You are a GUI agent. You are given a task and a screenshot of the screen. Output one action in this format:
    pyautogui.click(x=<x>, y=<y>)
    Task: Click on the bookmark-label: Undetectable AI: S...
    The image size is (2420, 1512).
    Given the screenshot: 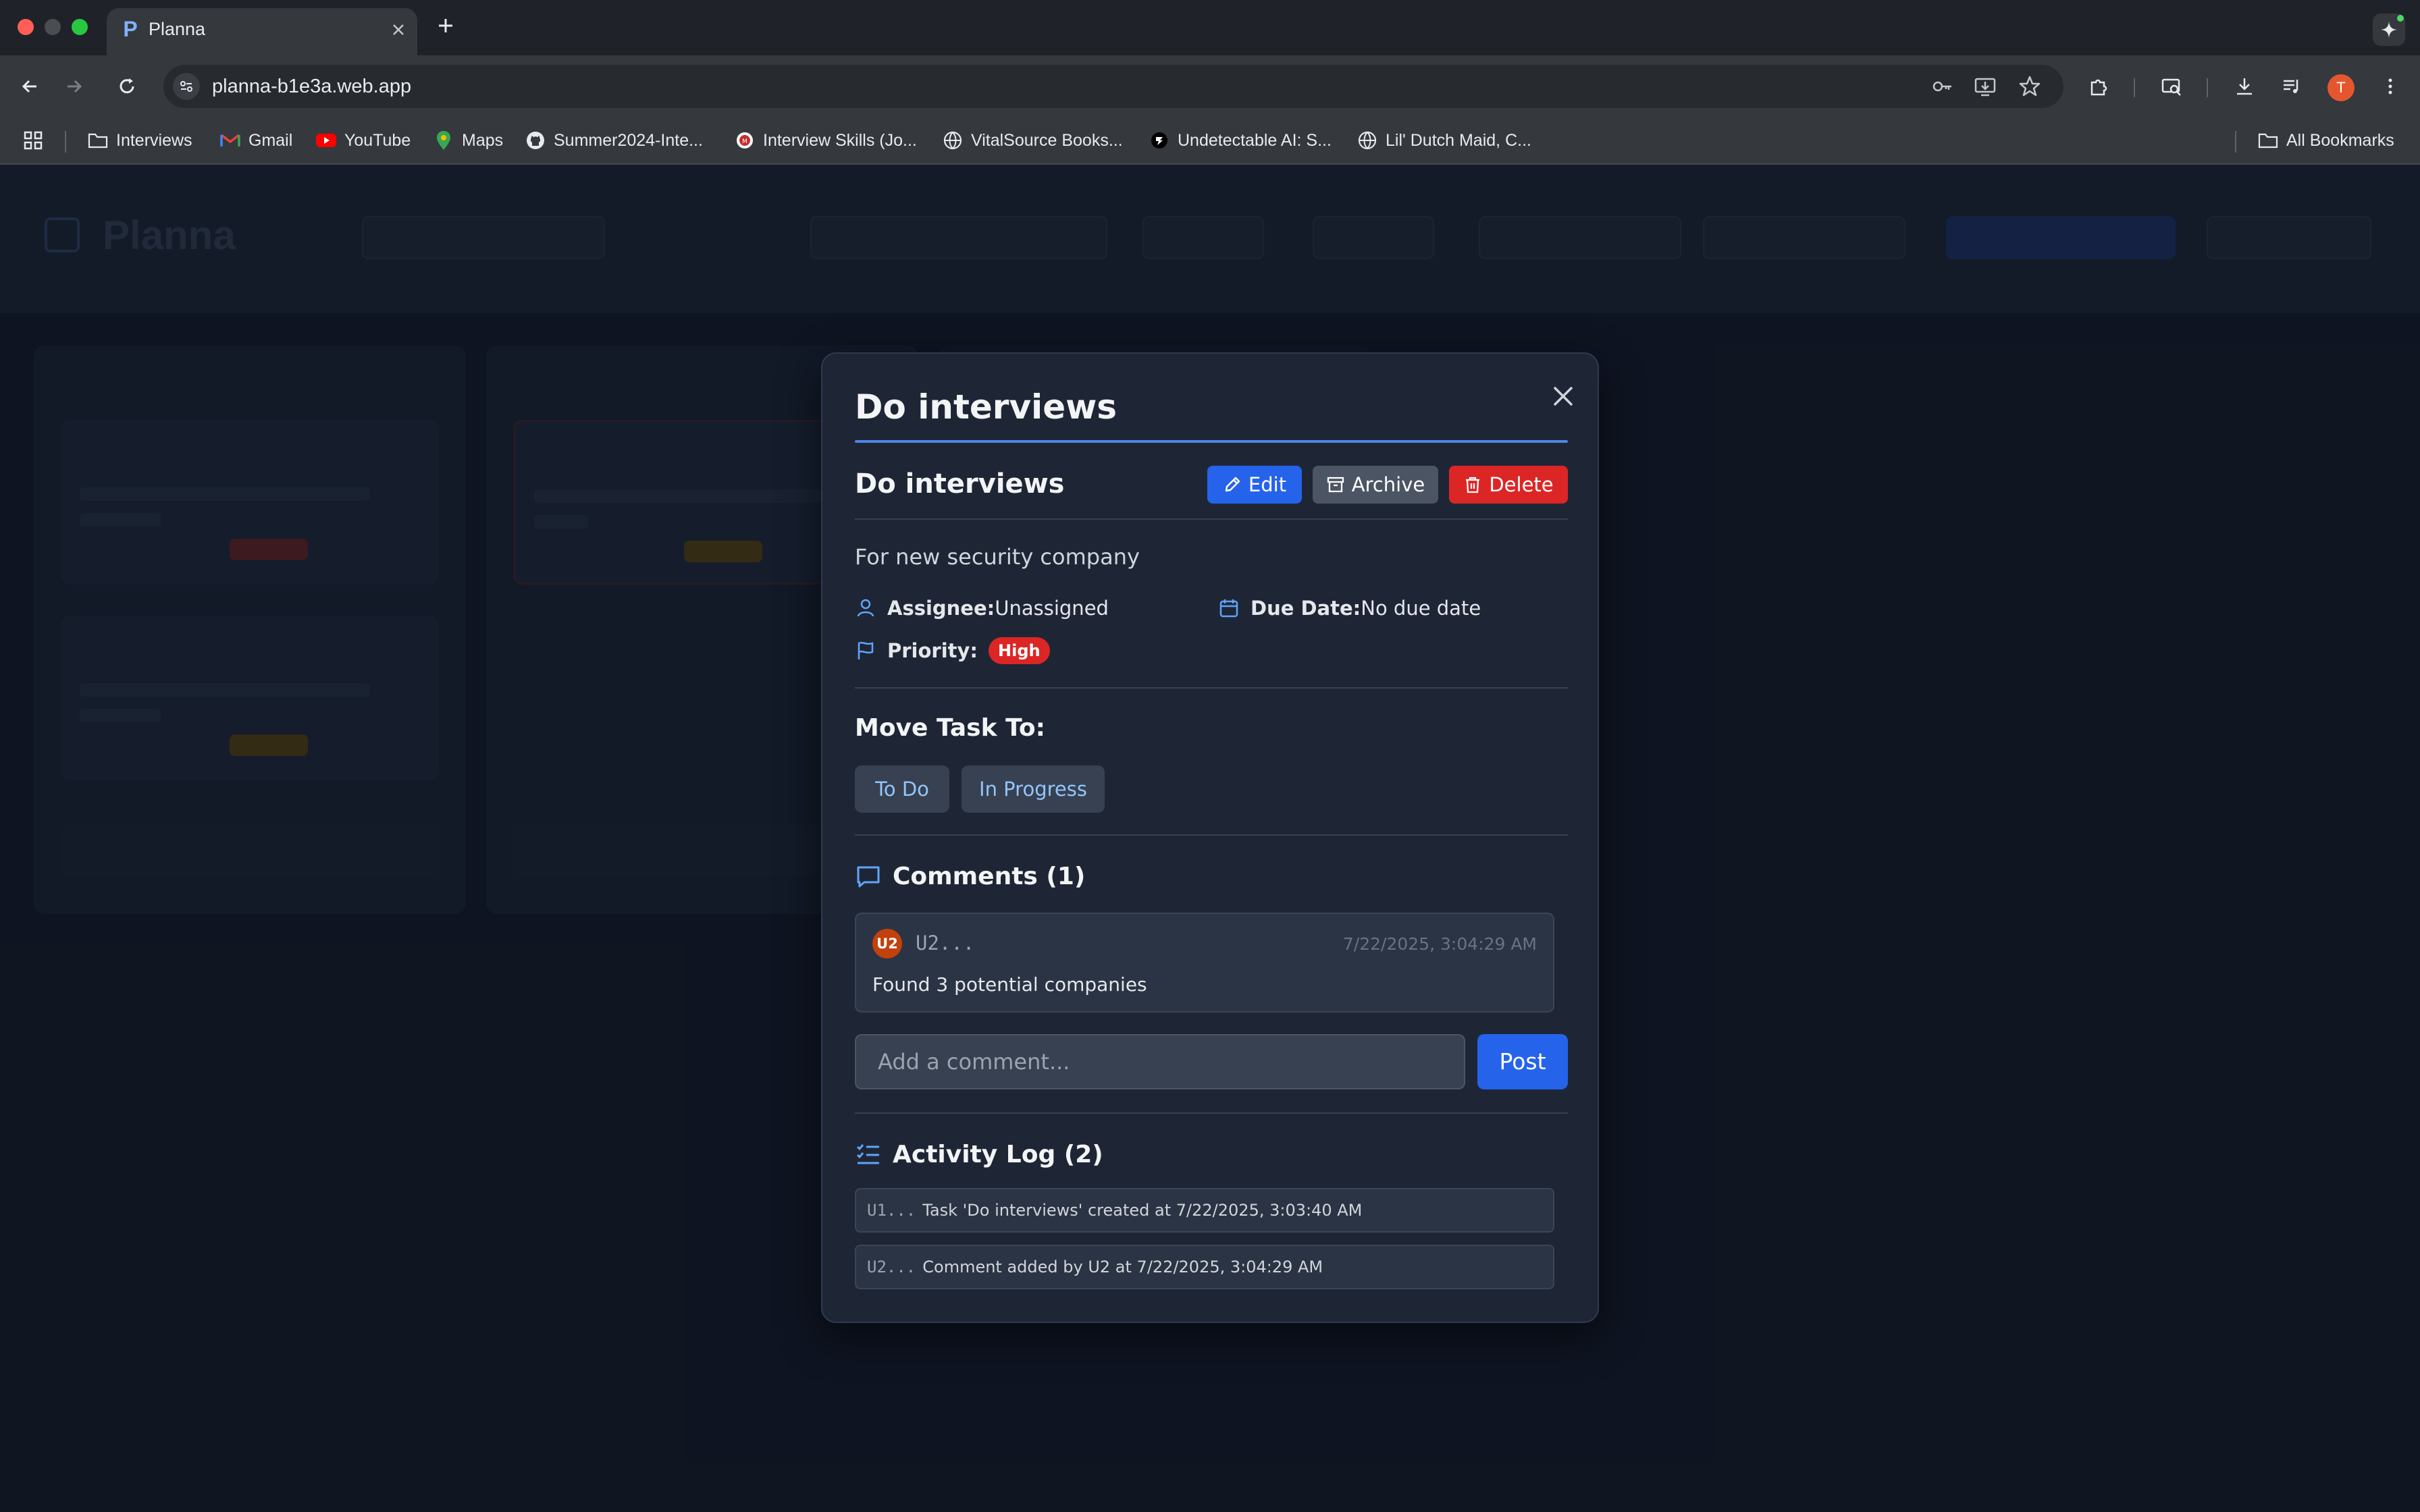 What is the action you would take?
    pyautogui.click(x=1255, y=140)
    